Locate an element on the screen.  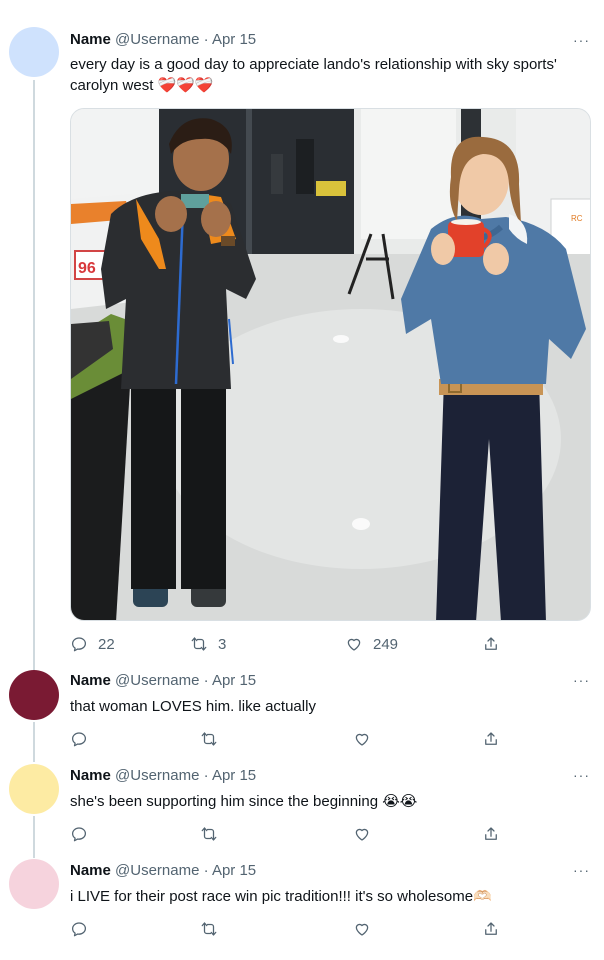
svg-text: RC is located at coordinates (577, 218).